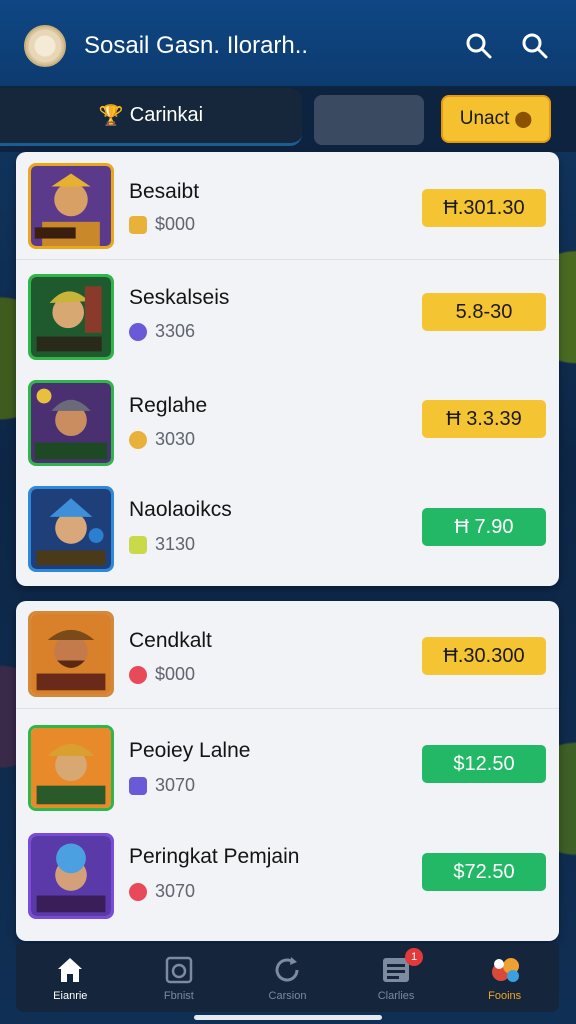  I want to click on unact-label: Unact, so click(484, 118).